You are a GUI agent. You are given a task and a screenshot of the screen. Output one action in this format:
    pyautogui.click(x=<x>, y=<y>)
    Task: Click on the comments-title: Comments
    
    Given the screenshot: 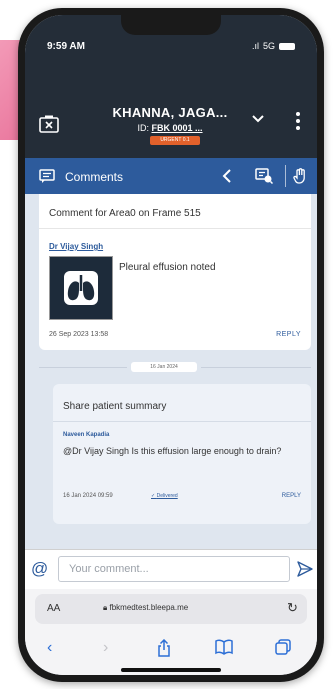 What is the action you would take?
    pyautogui.click(x=94, y=177)
    